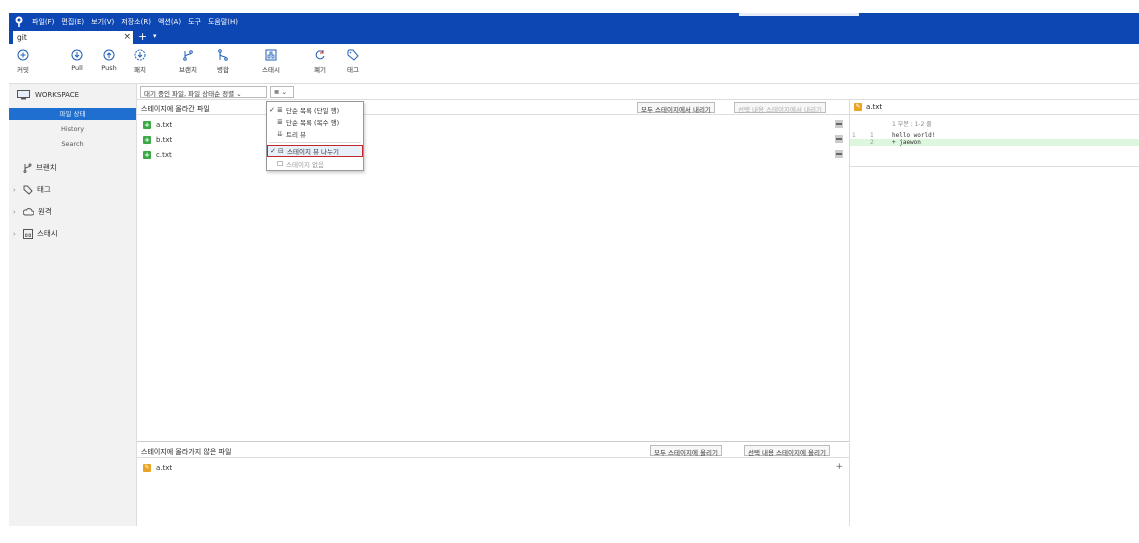  I want to click on file-name: c.txt, so click(164, 155).